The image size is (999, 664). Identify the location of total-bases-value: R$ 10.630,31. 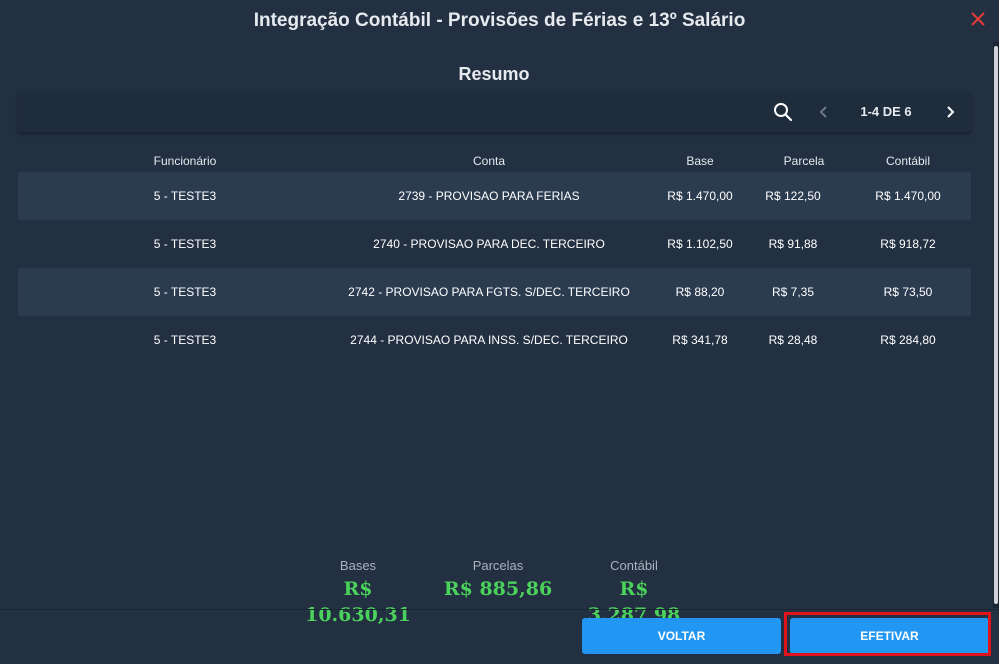
(358, 602).